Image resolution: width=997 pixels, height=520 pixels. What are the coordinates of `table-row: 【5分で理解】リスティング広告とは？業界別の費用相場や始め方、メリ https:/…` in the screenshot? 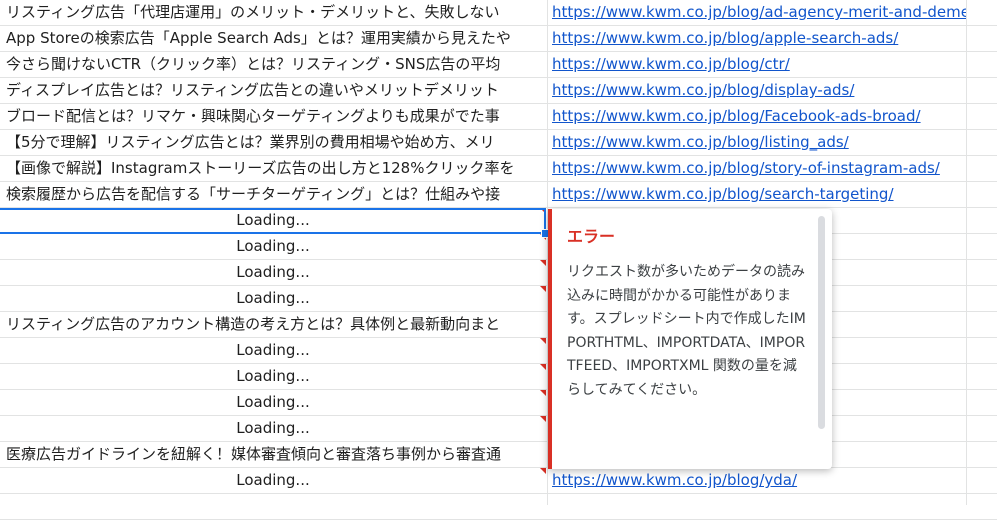 It's located at (498, 143).